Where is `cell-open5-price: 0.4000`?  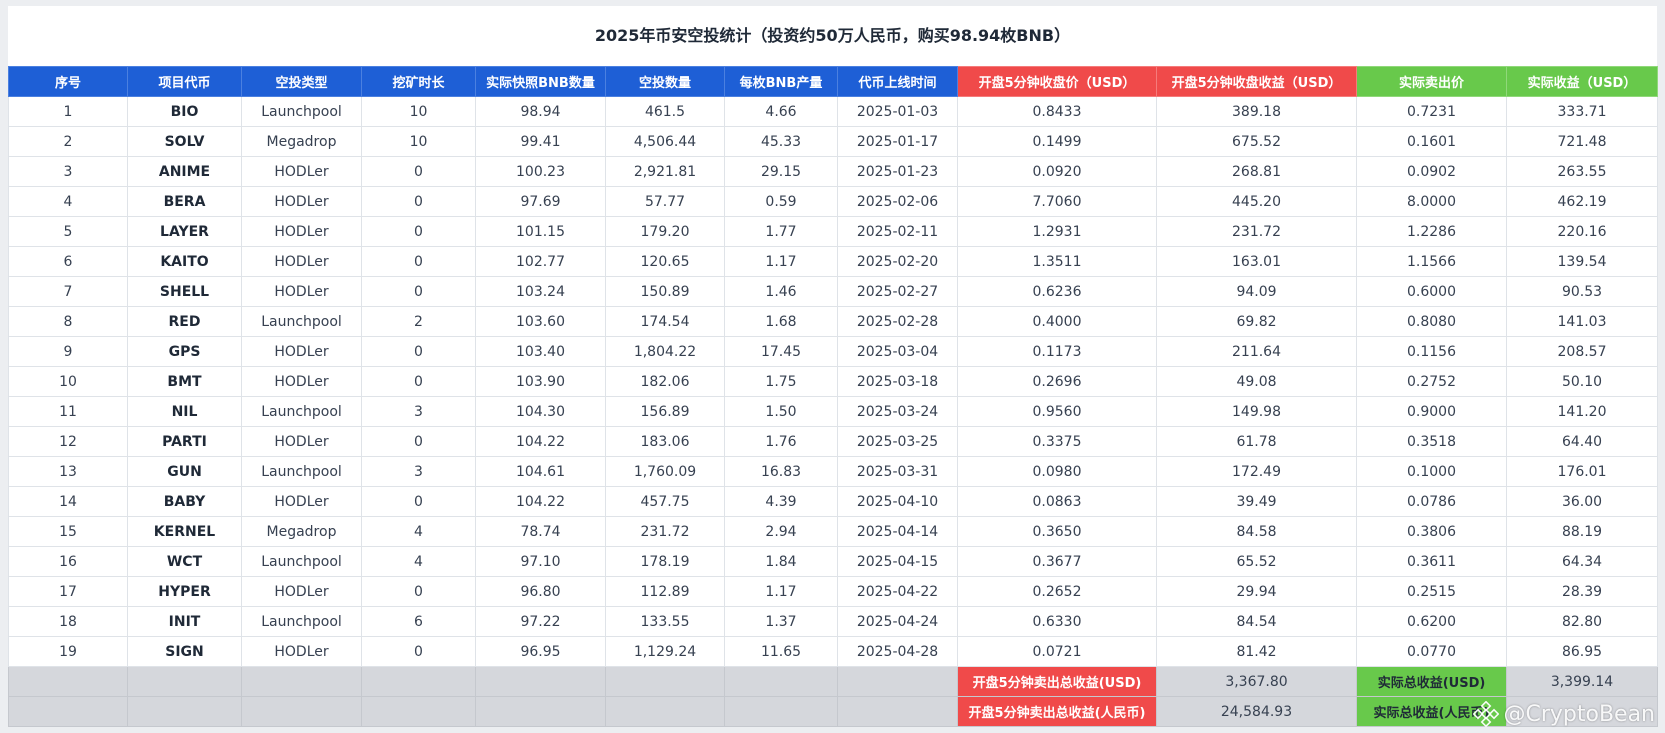
cell-open5-price: 0.4000 is located at coordinates (1057, 321).